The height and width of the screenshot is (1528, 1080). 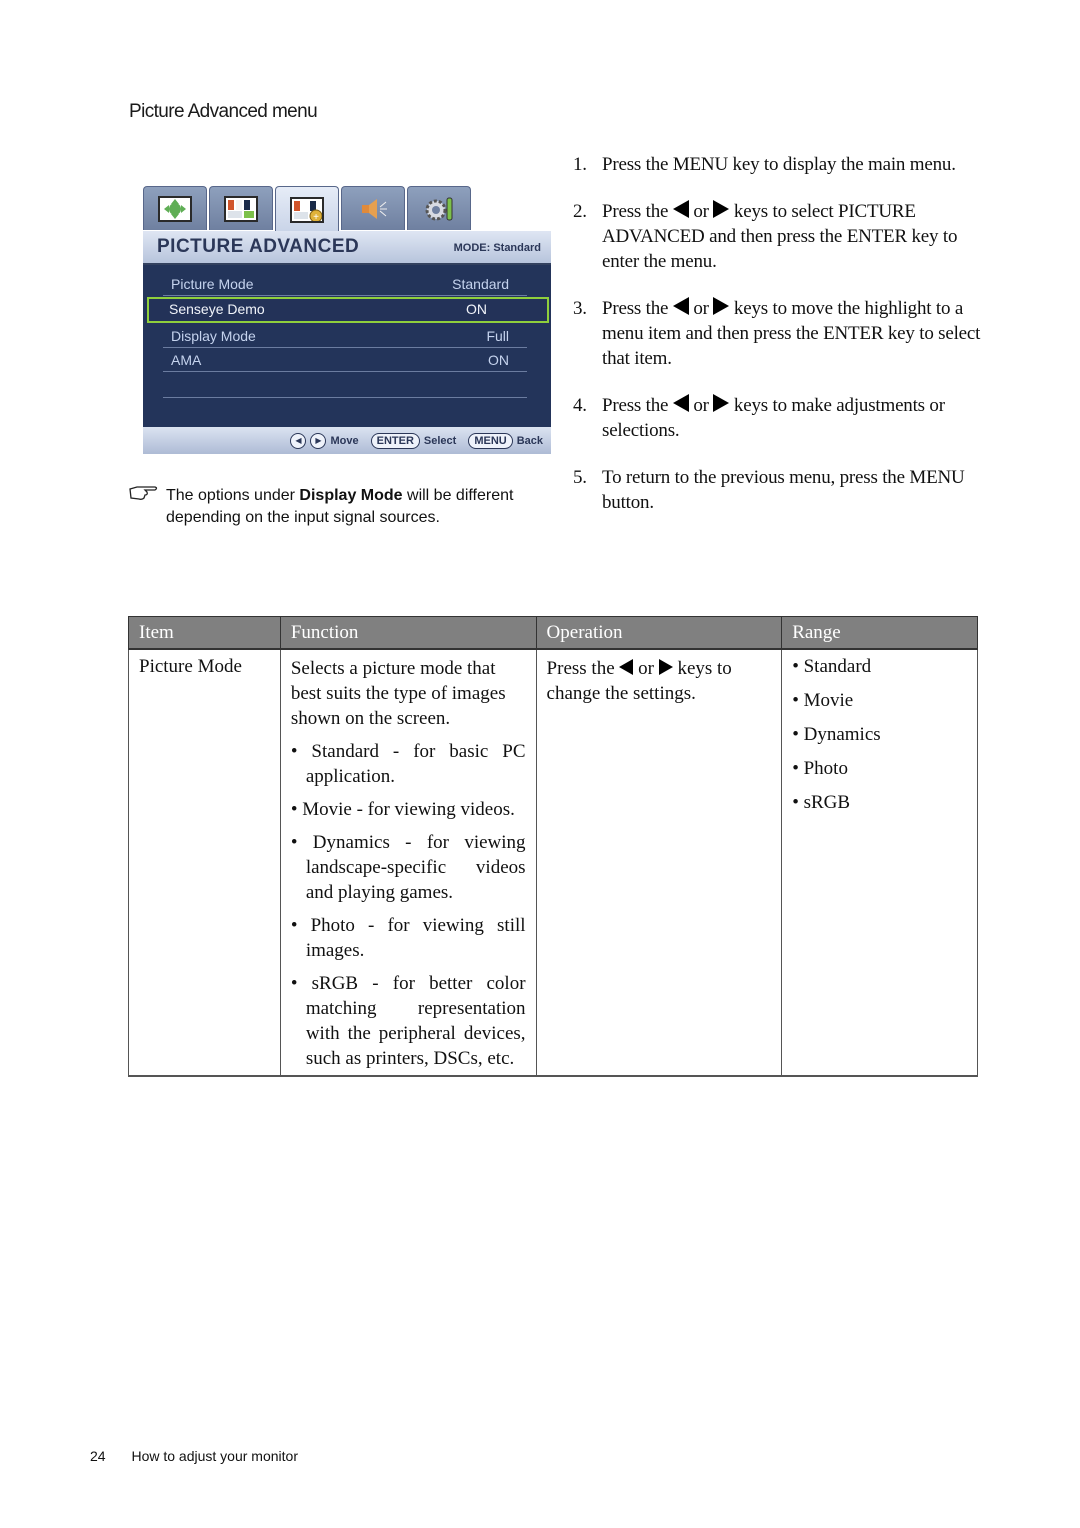 I want to click on step-text: button., so click(x=628, y=502).